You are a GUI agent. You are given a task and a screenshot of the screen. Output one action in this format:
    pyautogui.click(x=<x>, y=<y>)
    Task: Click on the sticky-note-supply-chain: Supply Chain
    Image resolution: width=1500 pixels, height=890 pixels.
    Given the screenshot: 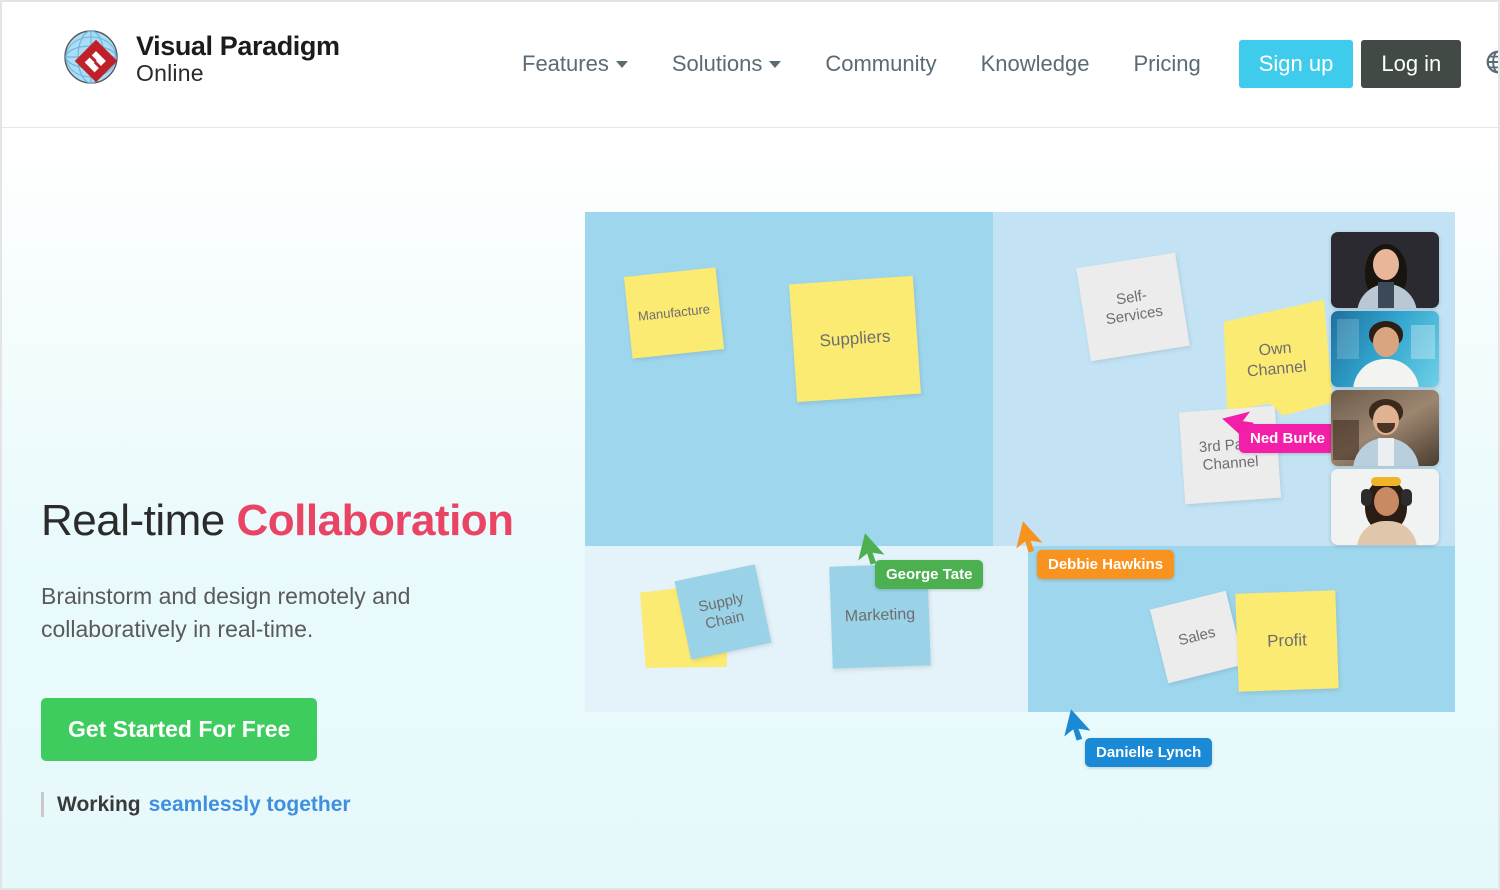 What is the action you would take?
    pyautogui.click(x=723, y=612)
    